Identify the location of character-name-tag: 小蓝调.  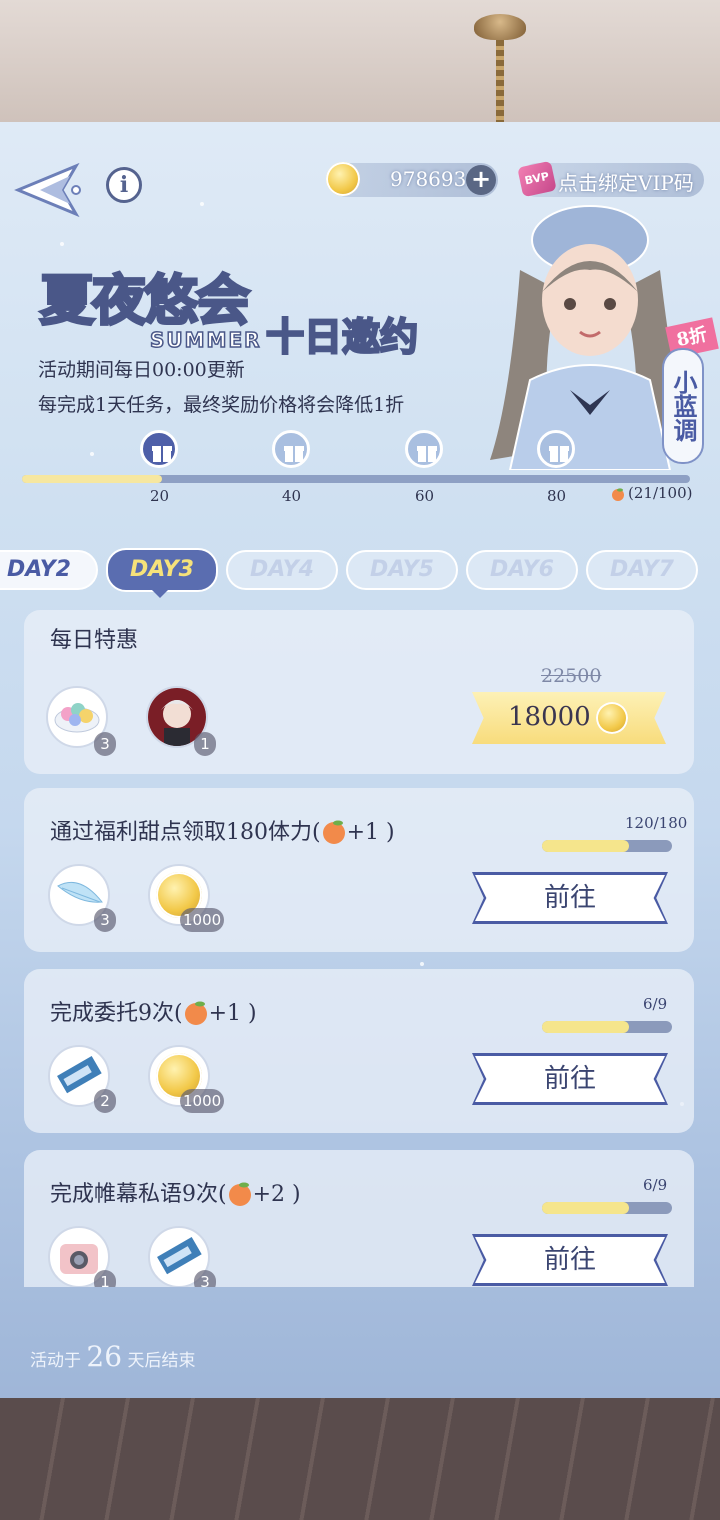
(683, 406).